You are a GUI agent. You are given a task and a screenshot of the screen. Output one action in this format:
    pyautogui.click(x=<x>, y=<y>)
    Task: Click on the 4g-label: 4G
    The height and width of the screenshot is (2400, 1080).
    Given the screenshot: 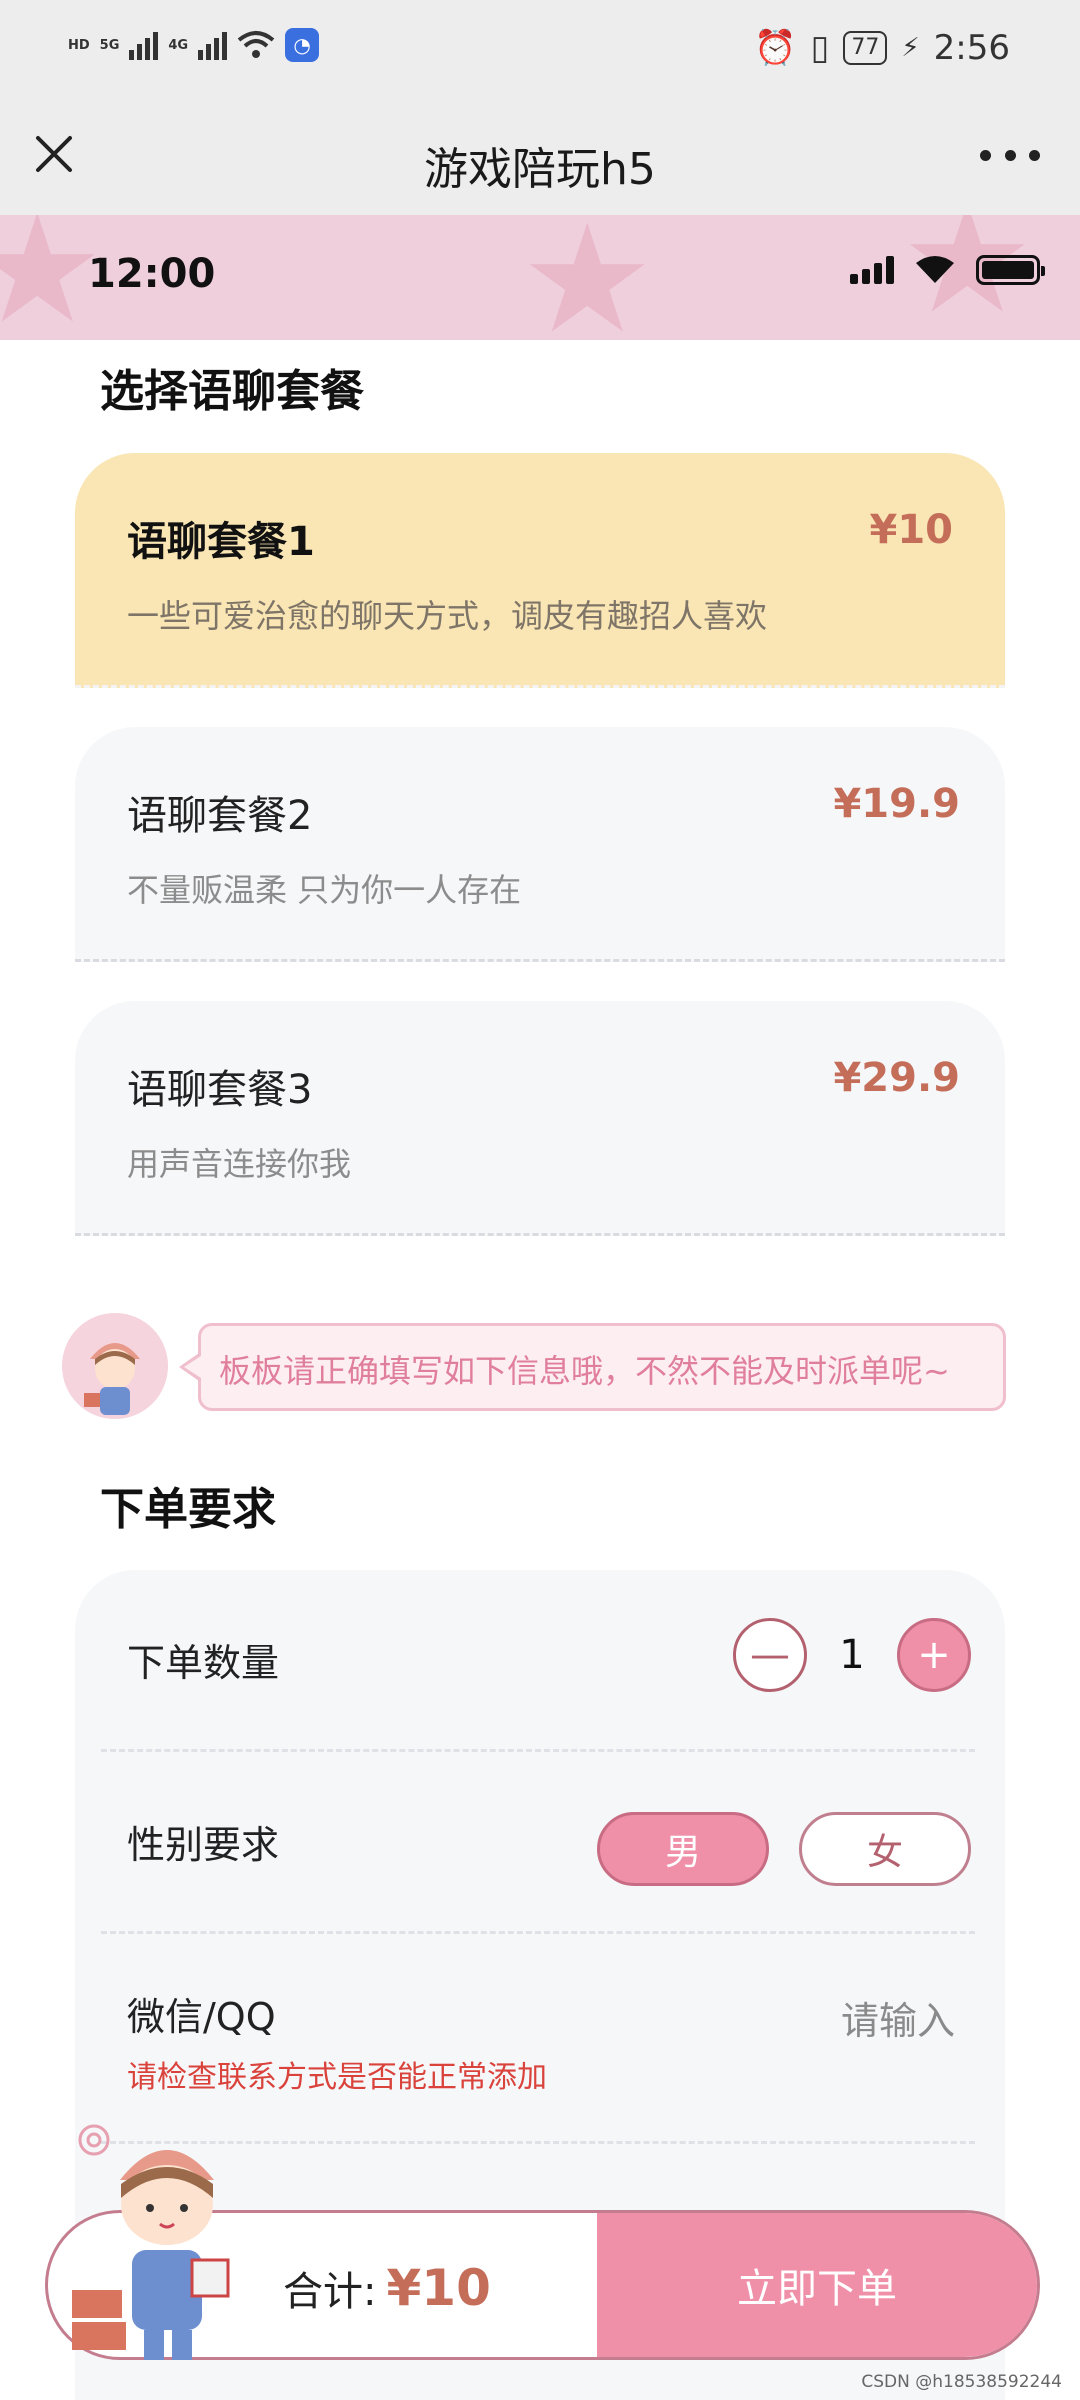 What is the action you would take?
    pyautogui.click(x=178, y=45)
    